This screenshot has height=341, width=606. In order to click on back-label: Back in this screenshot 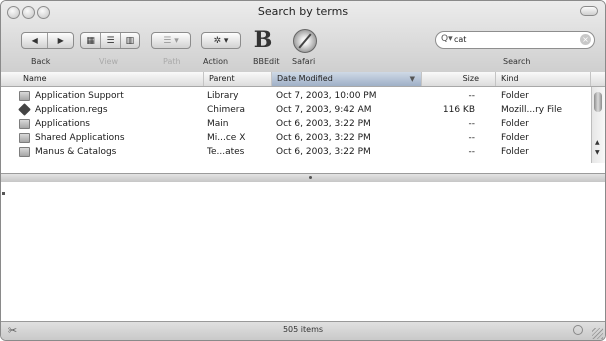, I will do `click(41, 61)`.